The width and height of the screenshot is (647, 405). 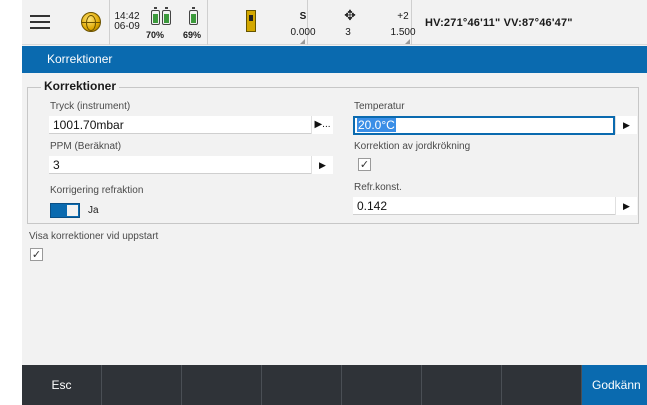 I want to click on target-icon: ✥, so click(x=350, y=15).